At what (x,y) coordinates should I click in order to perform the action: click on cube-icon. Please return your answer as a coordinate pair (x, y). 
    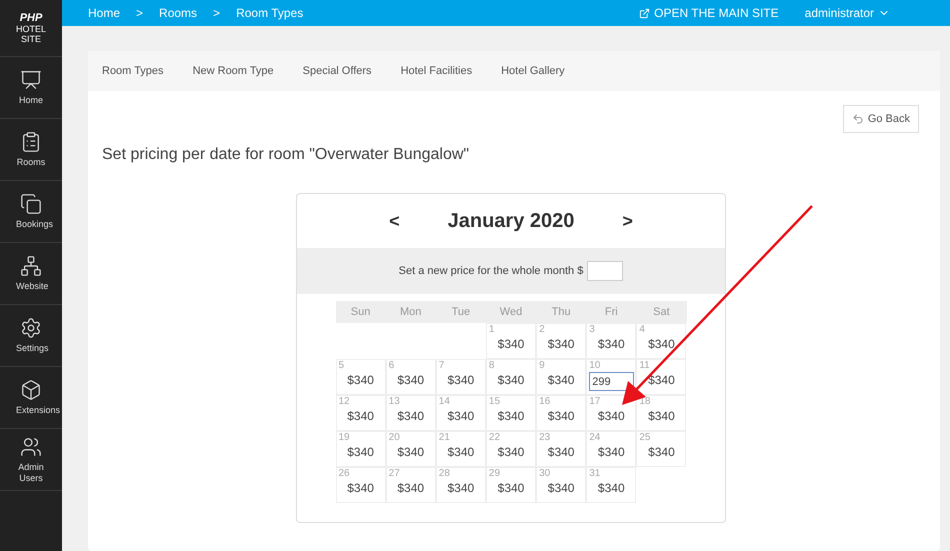
    Looking at the image, I should click on (31, 390).